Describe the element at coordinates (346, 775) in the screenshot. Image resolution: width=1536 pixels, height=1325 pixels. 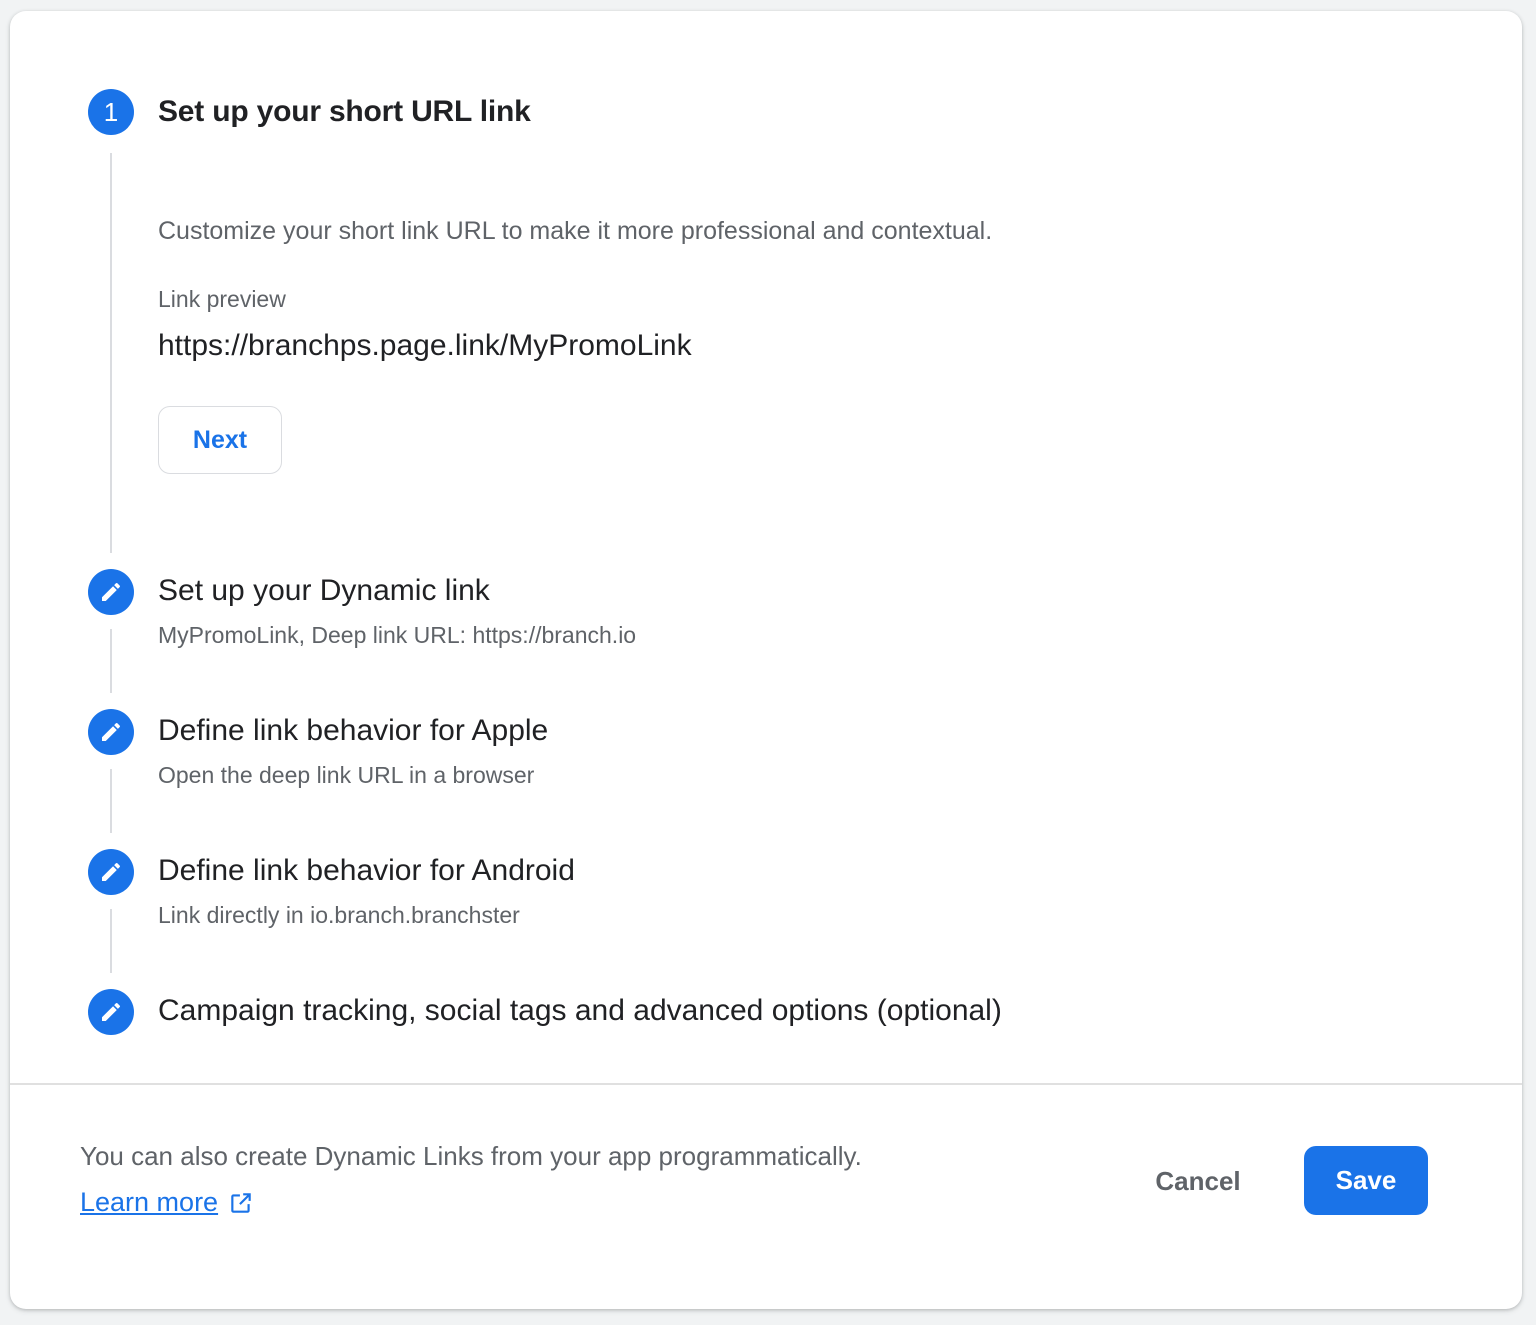
I see `step-subtitle-apple: Open the deep link URL in a browser` at that location.